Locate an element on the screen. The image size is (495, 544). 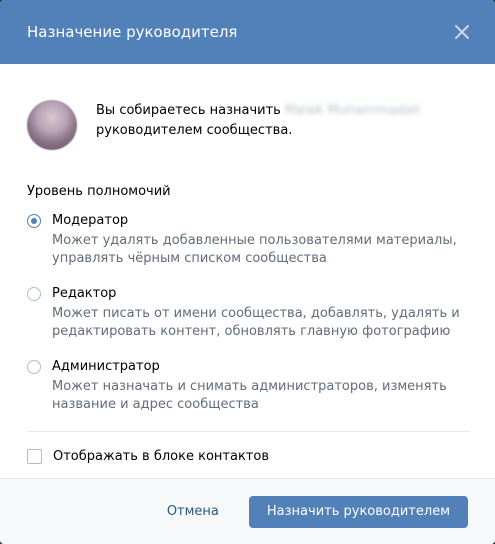
radio-editor is located at coordinates (34, 294).